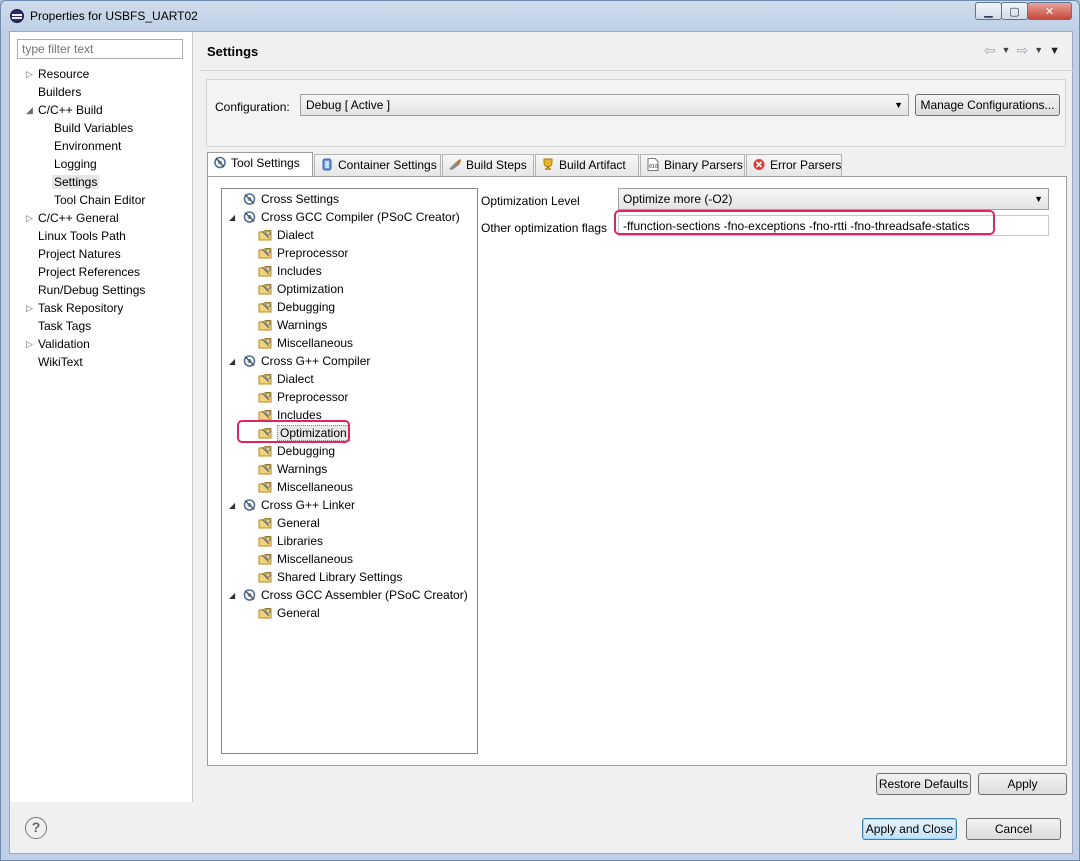 This screenshot has height=861, width=1080. I want to click on filter-input, so click(100, 49).